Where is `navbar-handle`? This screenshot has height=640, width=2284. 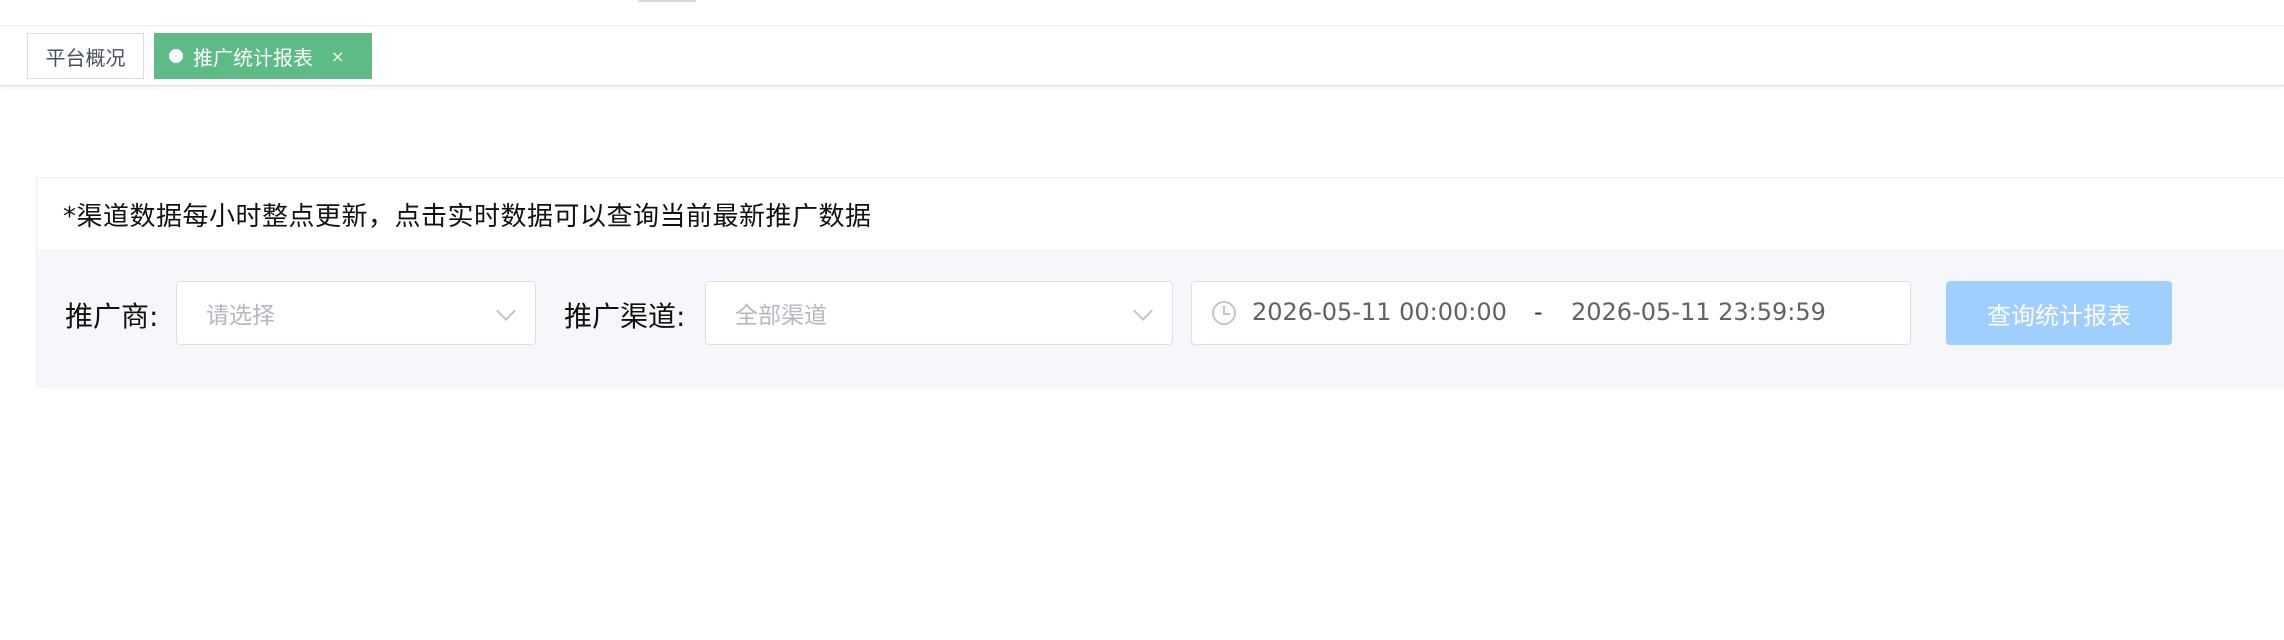 navbar-handle is located at coordinates (667, 1).